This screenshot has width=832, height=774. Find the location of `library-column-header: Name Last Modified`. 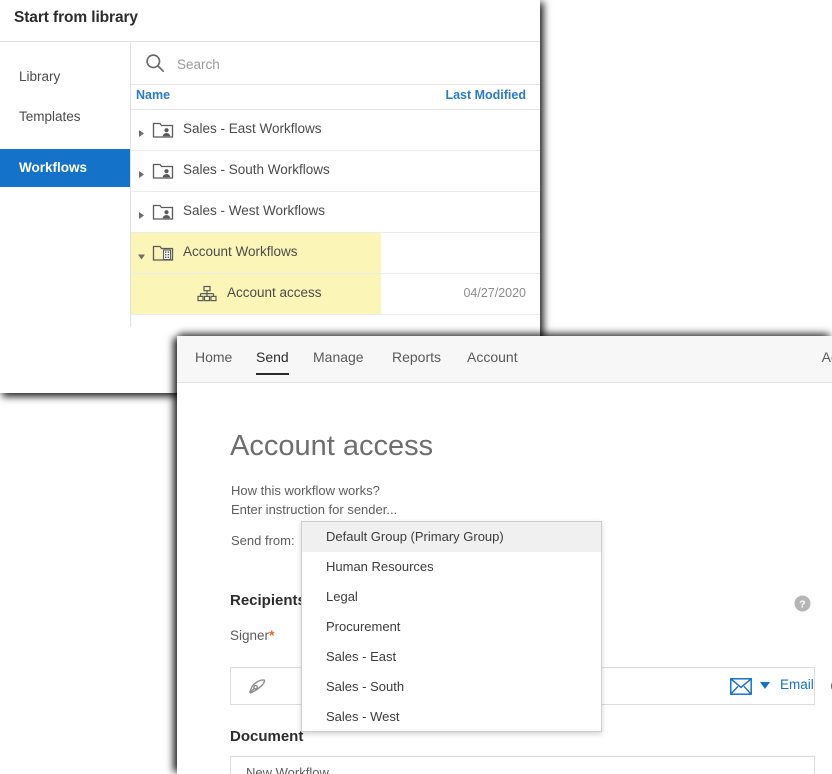

library-column-header: Name Last Modified is located at coordinates (335, 97).